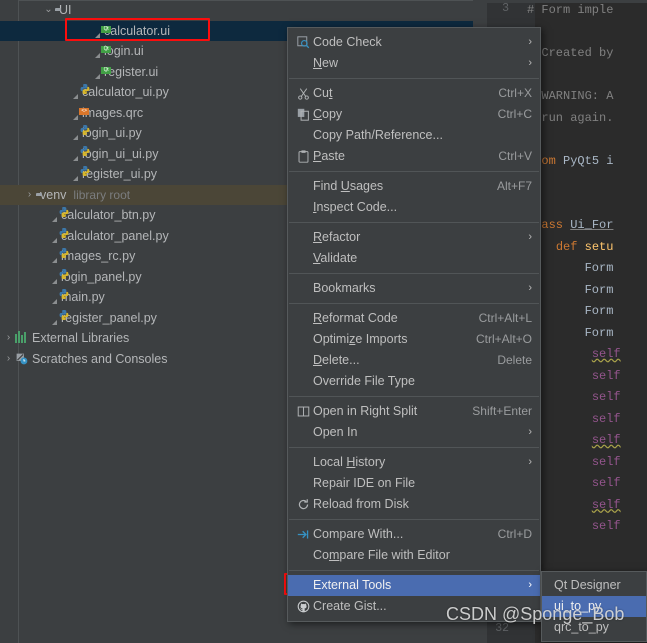 The height and width of the screenshot is (643, 647). Describe the element at coordinates (364, 381) in the screenshot. I see `menu-item-label: Override File Type` at that location.